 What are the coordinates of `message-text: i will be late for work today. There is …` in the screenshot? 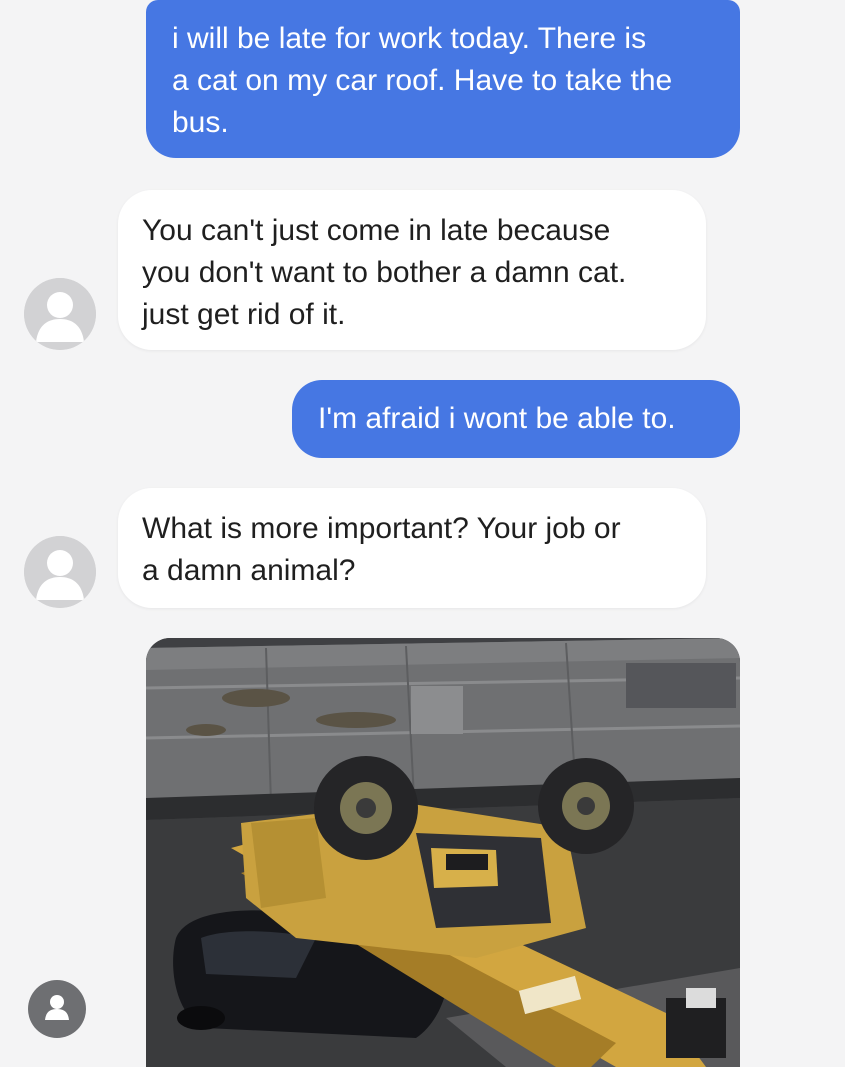 It's located at (422, 80).